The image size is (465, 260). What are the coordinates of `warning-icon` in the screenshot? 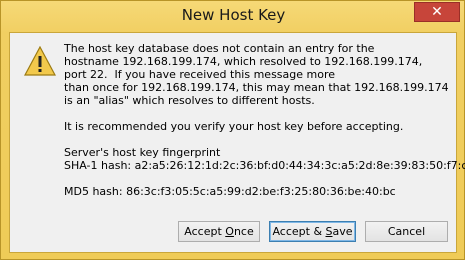 It's located at (40, 61).